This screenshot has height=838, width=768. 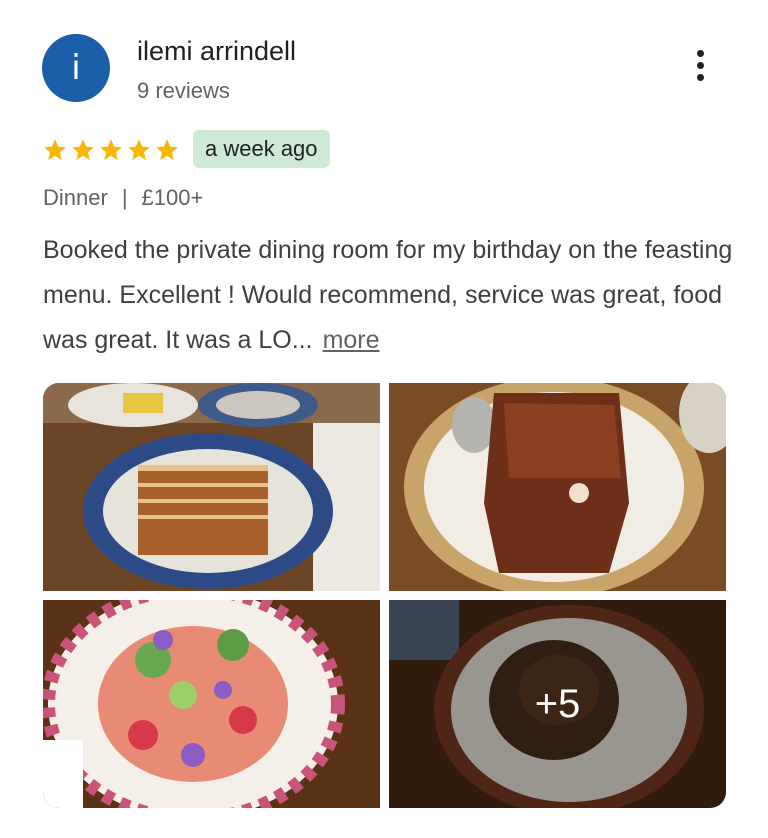 I want to click on more-vertical-icon, so click(x=700, y=70).